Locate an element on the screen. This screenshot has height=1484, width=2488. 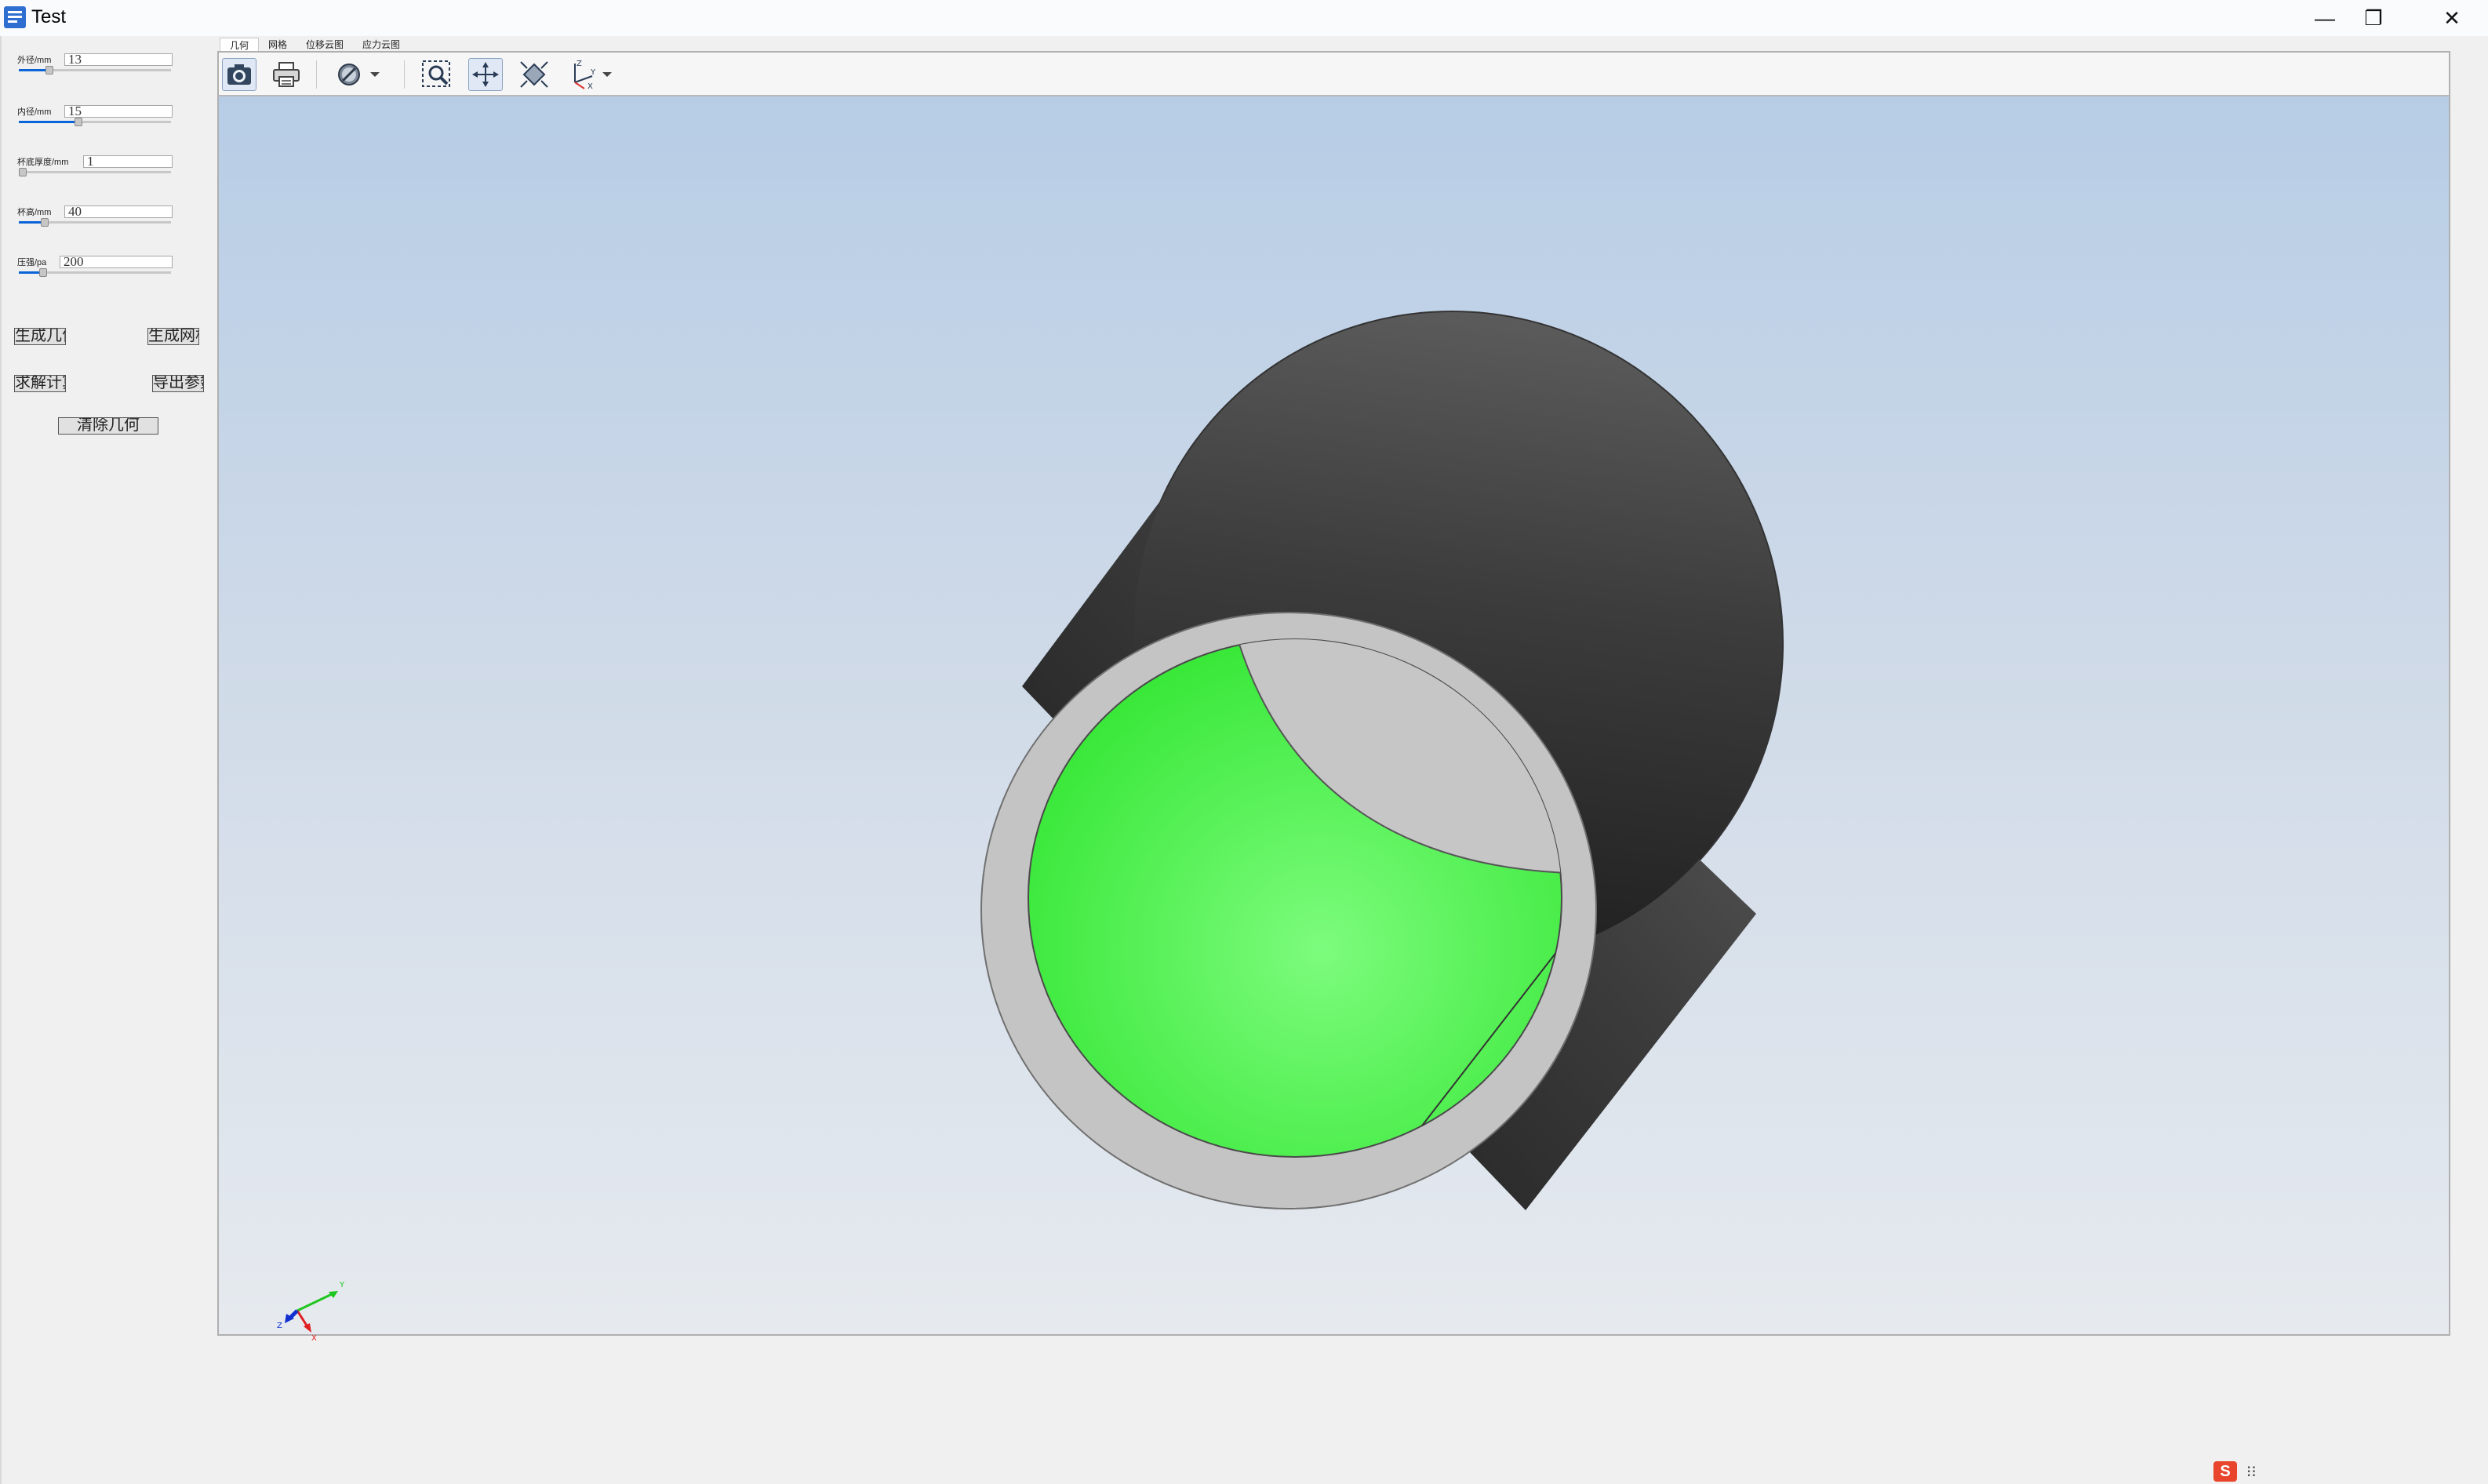
print-button is located at coordinates (286, 74).